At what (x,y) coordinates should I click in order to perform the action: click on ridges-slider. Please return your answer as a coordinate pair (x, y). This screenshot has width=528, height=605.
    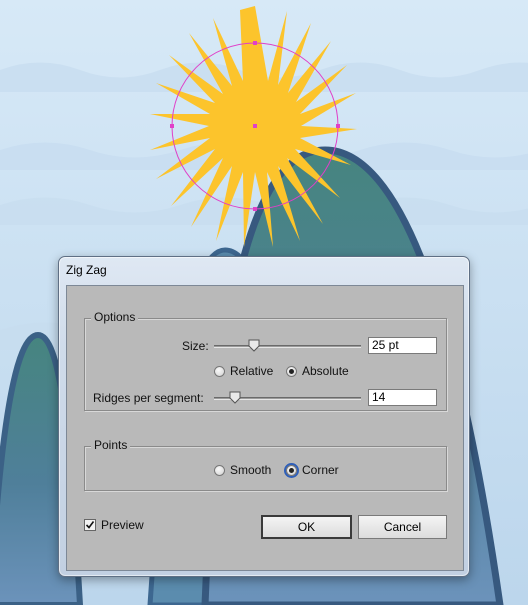
    Looking at the image, I should click on (287, 397).